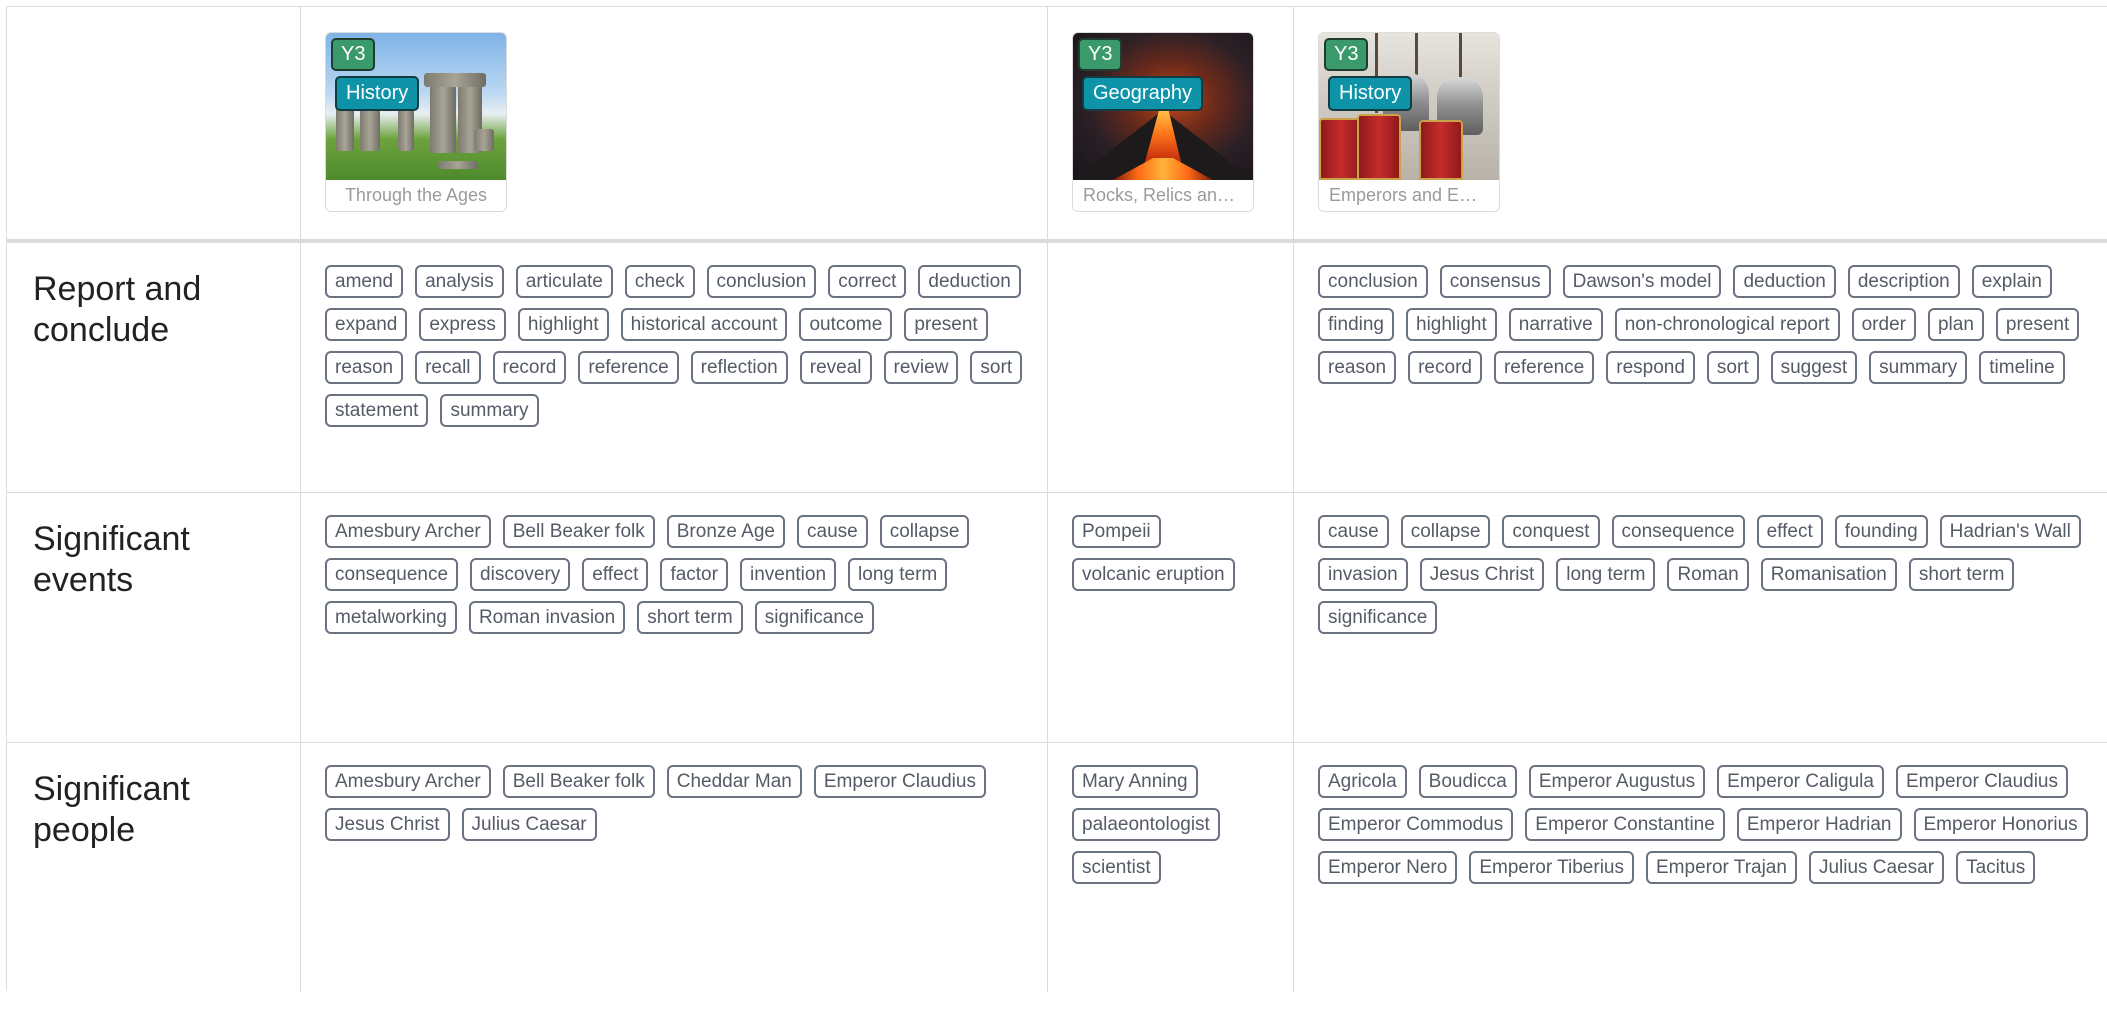 Image resolution: width=2107 pixels, height=1019 pixels. What do you see at coordinates (1903, 281) in the screenshot?
I see `vocab-tag: description` at bounding box center [1903, 281].